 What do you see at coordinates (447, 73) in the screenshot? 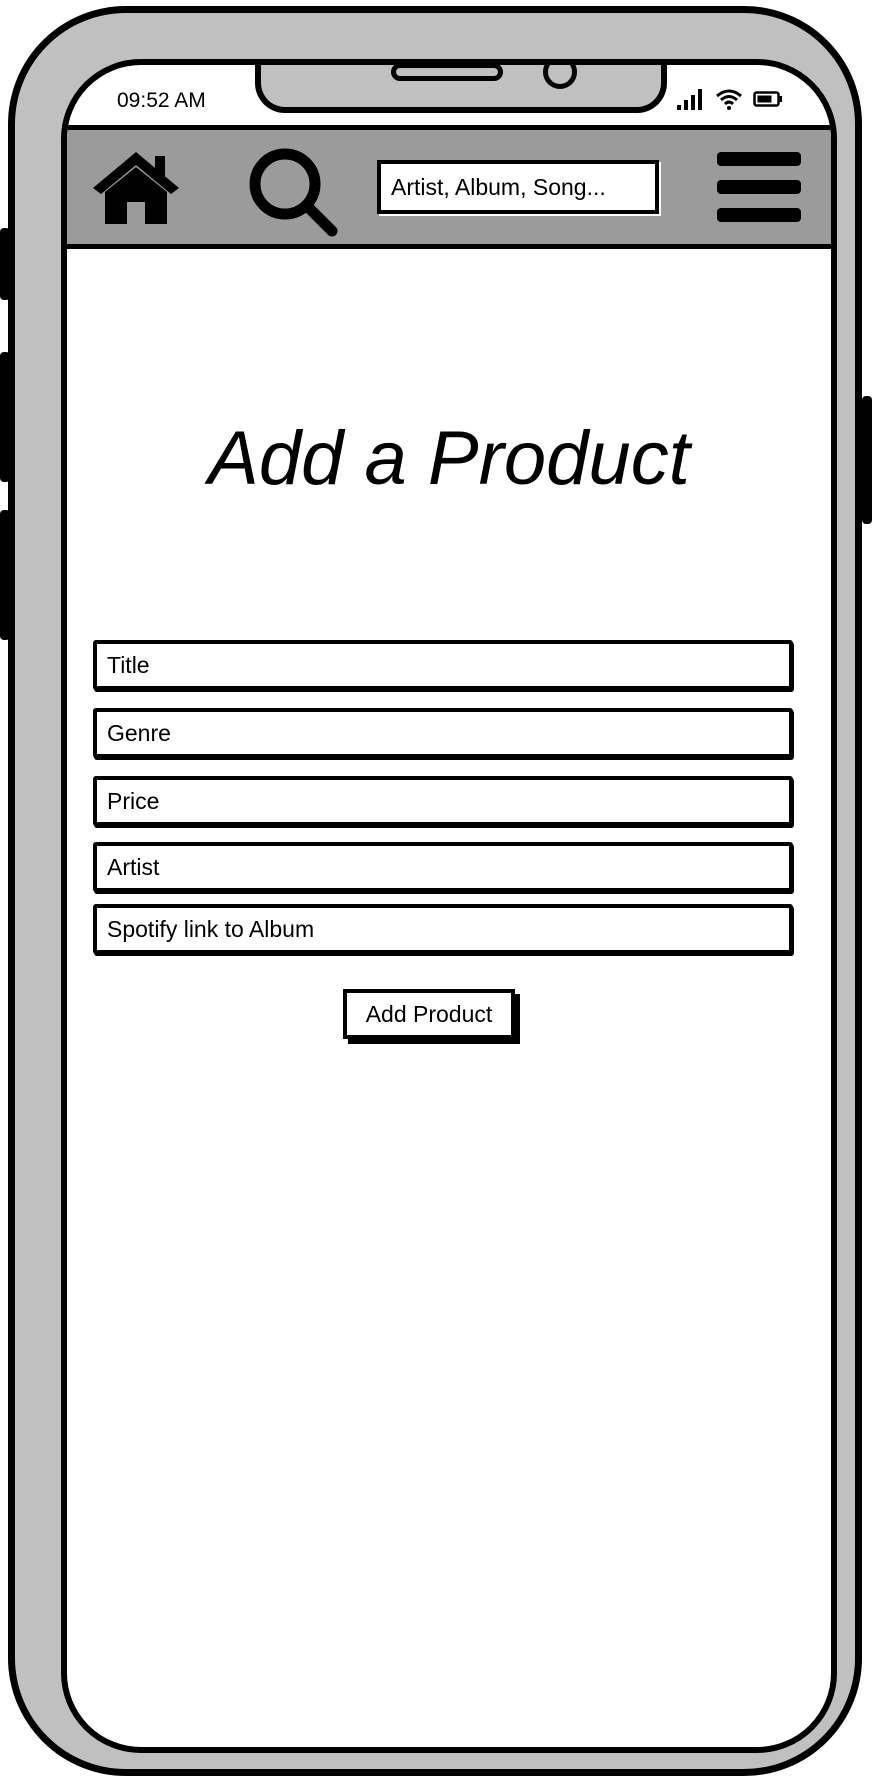
I see `speaker-grille` at bounding box center [447, 73].